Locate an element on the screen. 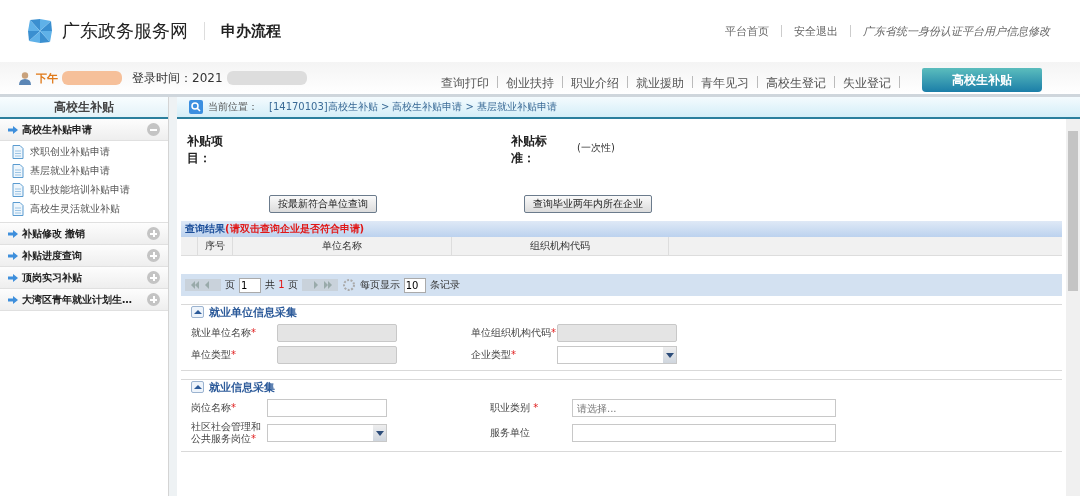 The height and width of the screenshot is (496, 1080). collapse-icon is located at coordinates (153, 129).